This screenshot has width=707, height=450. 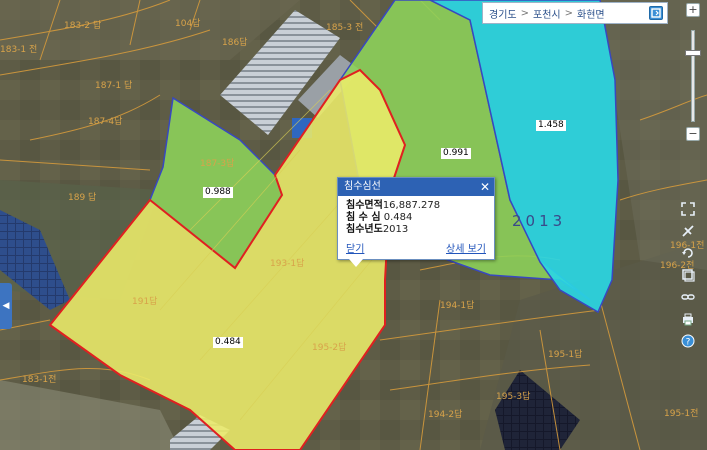 I want to click on popup-row-area: 침수면적16,887.278, so click(x=420, y=206).